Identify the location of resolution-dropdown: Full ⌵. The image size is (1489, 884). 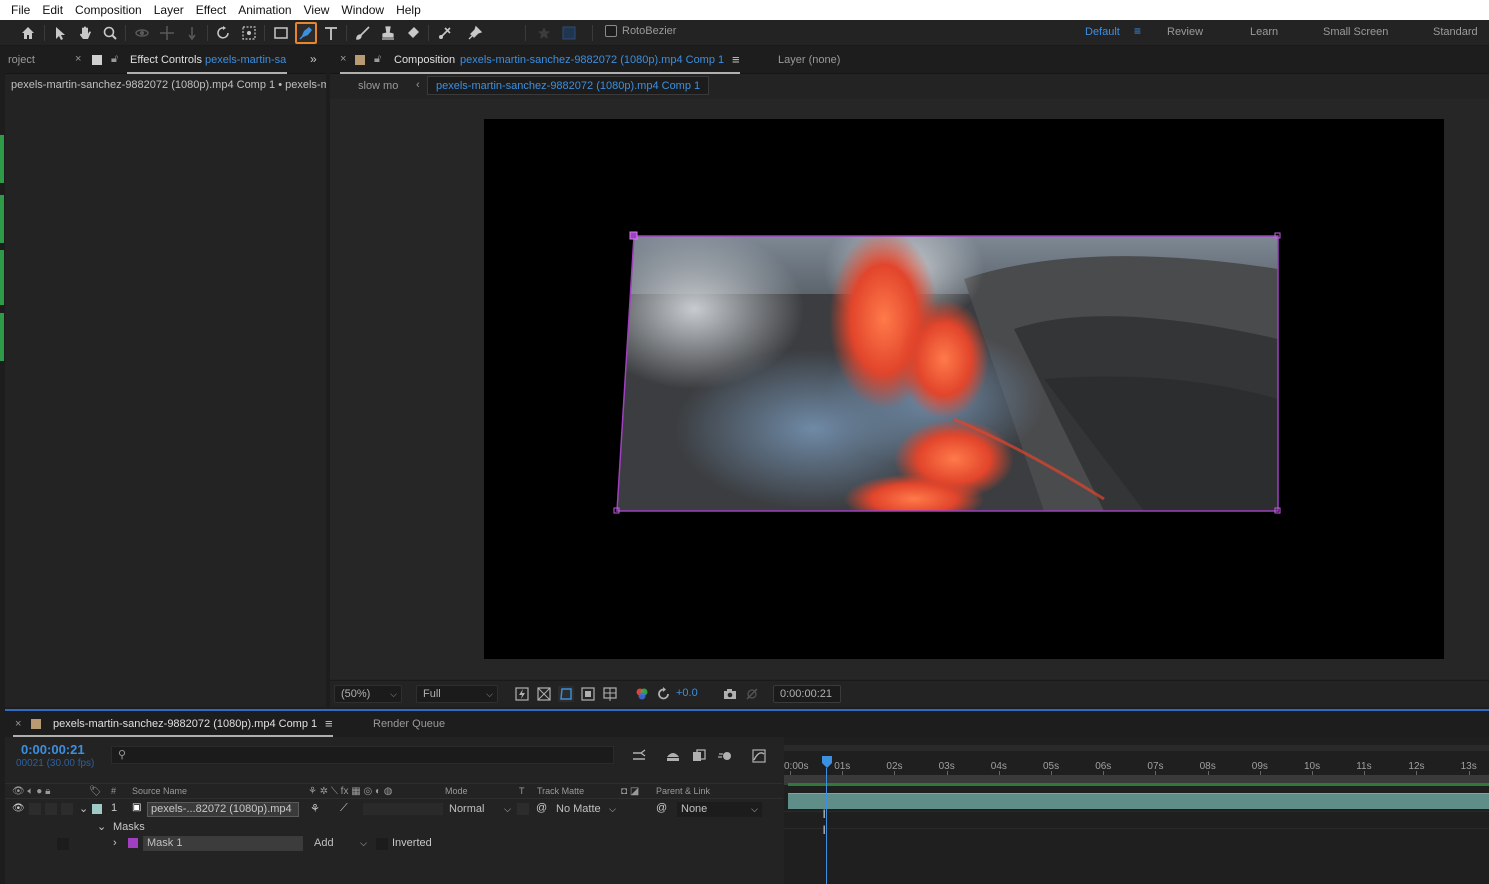
(457, 694).